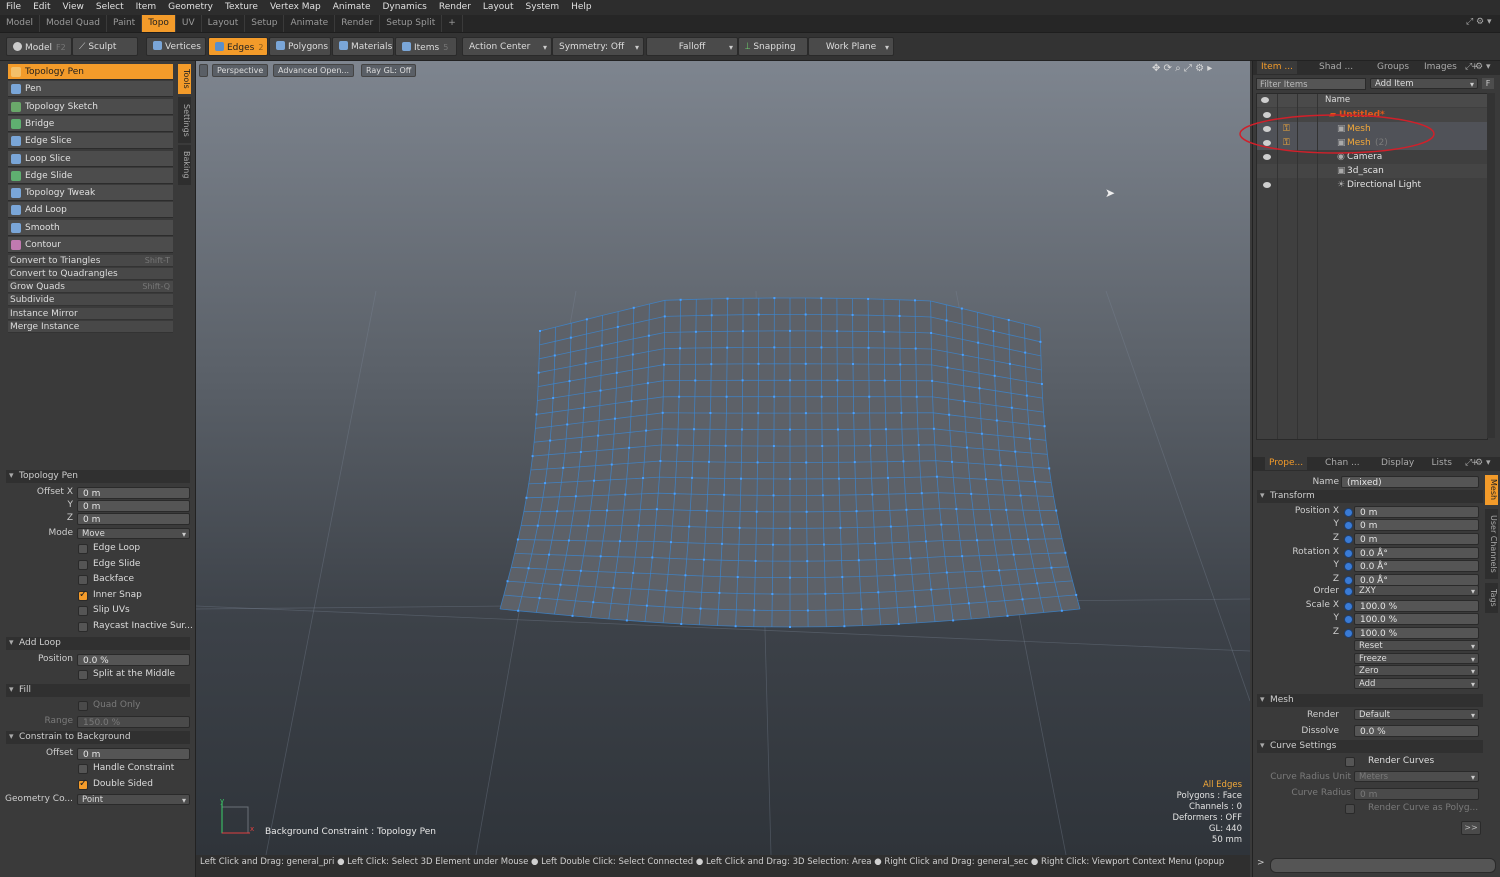 The height and width of the screenshot is (877, 1500). I want to click on menu-view: View, so click(73, 7).